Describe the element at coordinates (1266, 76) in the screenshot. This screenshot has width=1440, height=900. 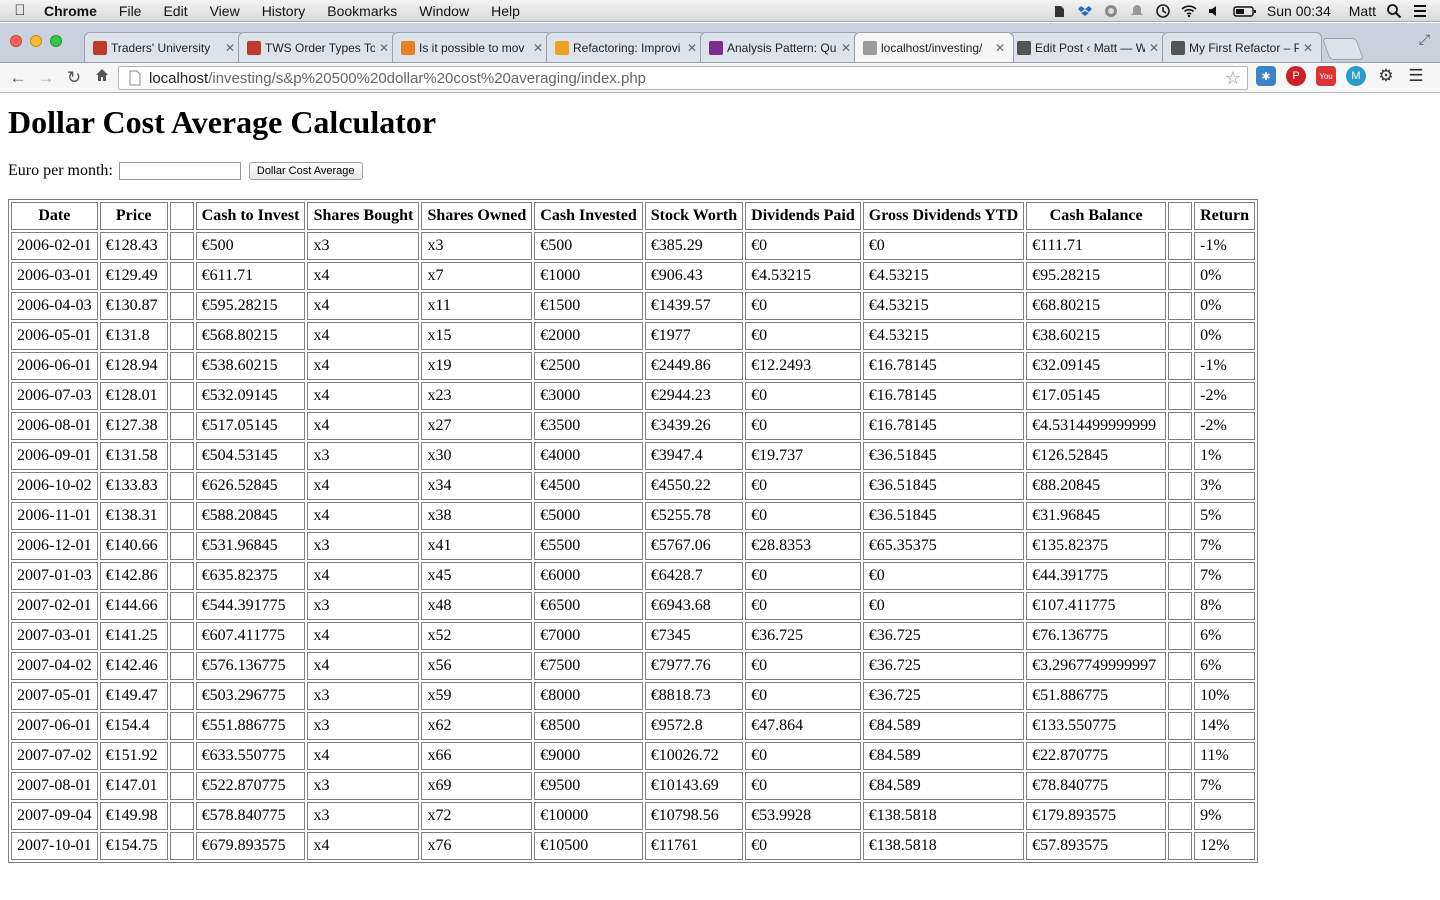
I see `puzzle-extension-icon: ✱` at that location.